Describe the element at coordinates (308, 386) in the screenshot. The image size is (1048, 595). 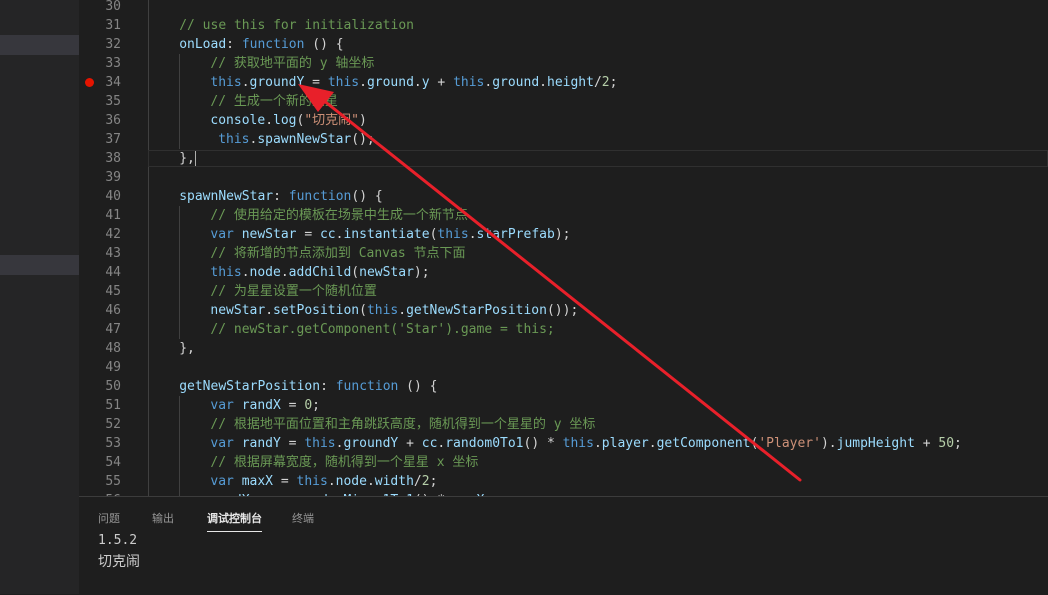
I see `code-text: getNewStarPosition: function () {` at that location.